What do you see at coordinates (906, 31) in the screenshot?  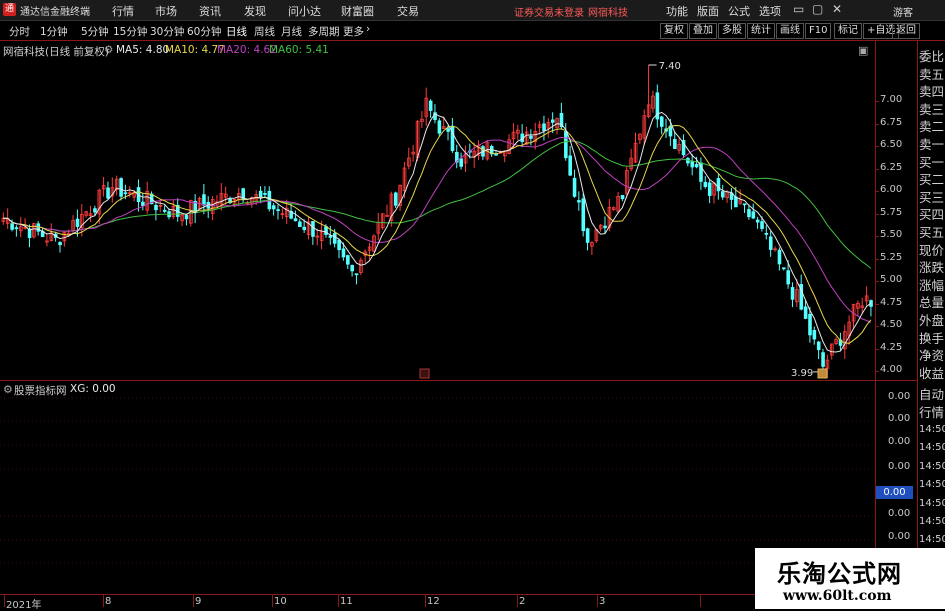 I see `back-button: 返回` at bounding box center [906, 31].